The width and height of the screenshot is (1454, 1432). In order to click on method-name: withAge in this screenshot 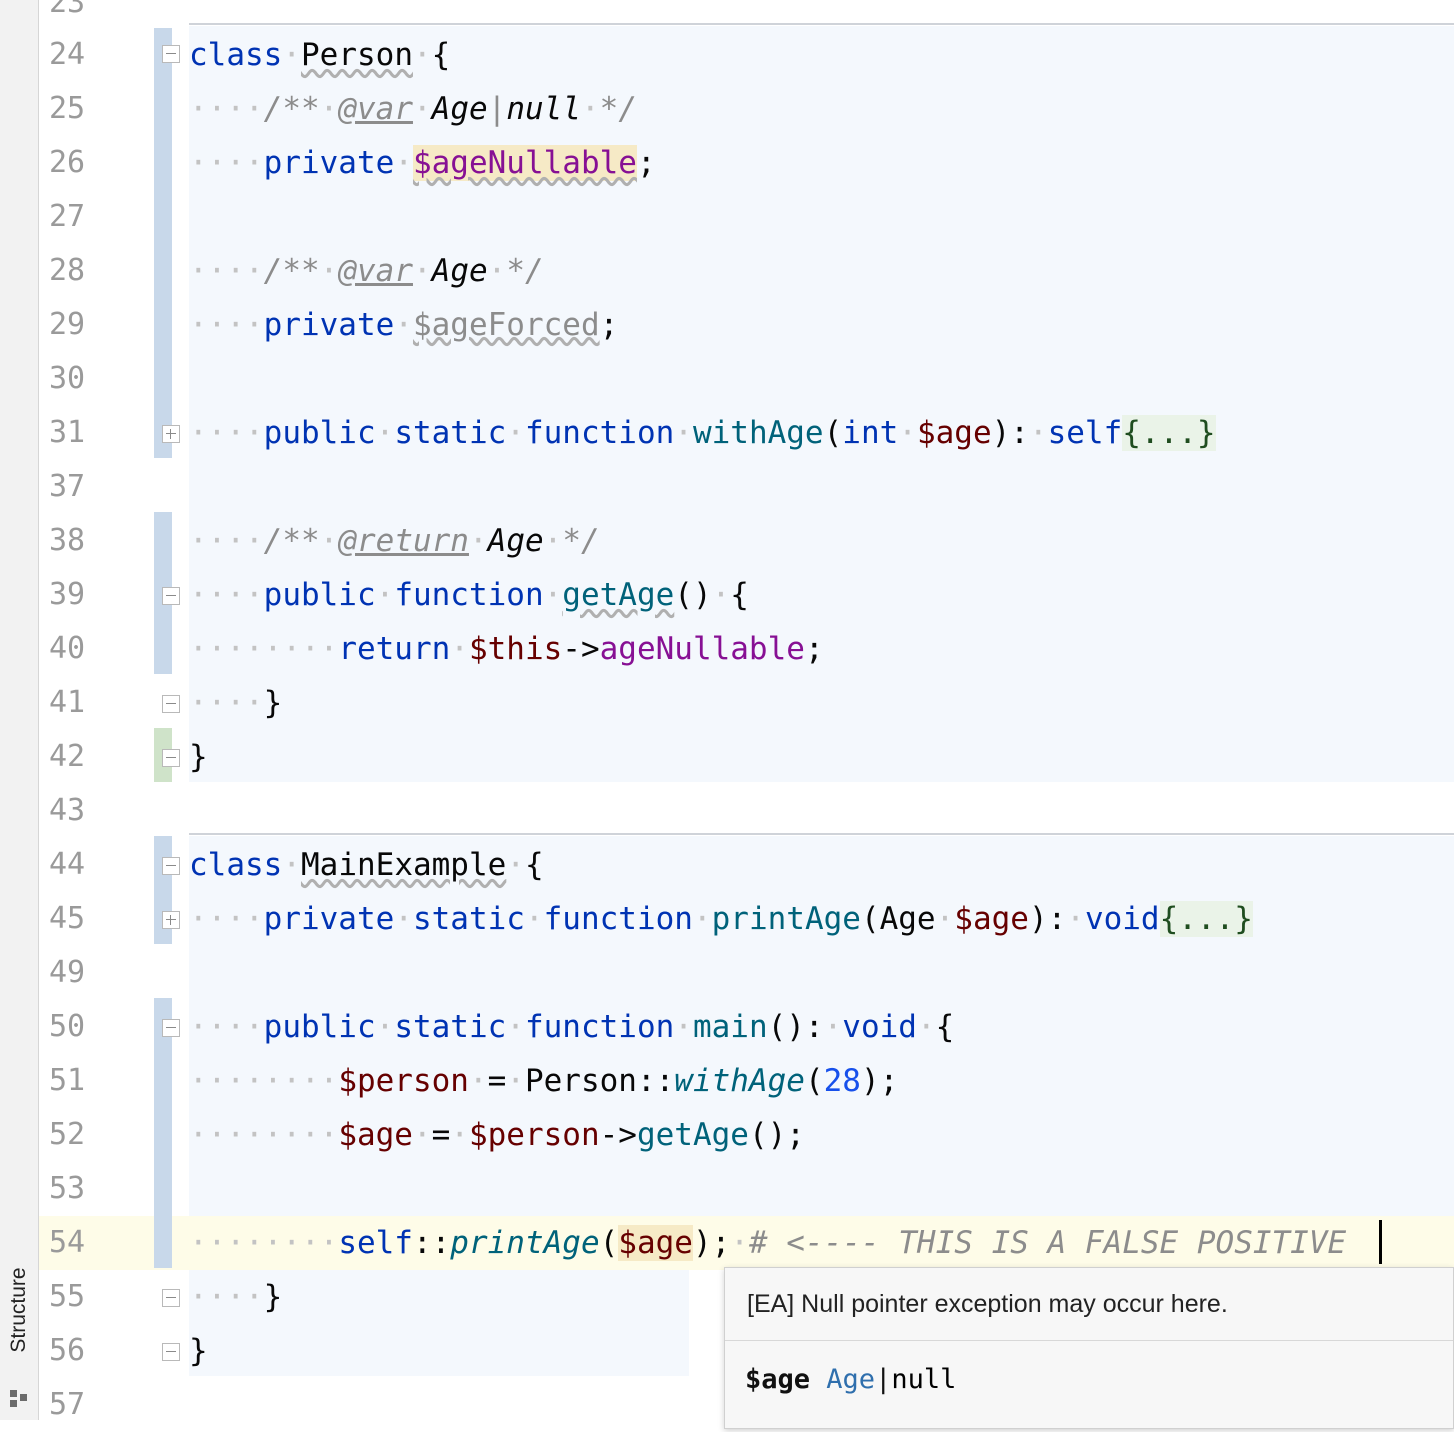, I will do `click(758, 433)`.